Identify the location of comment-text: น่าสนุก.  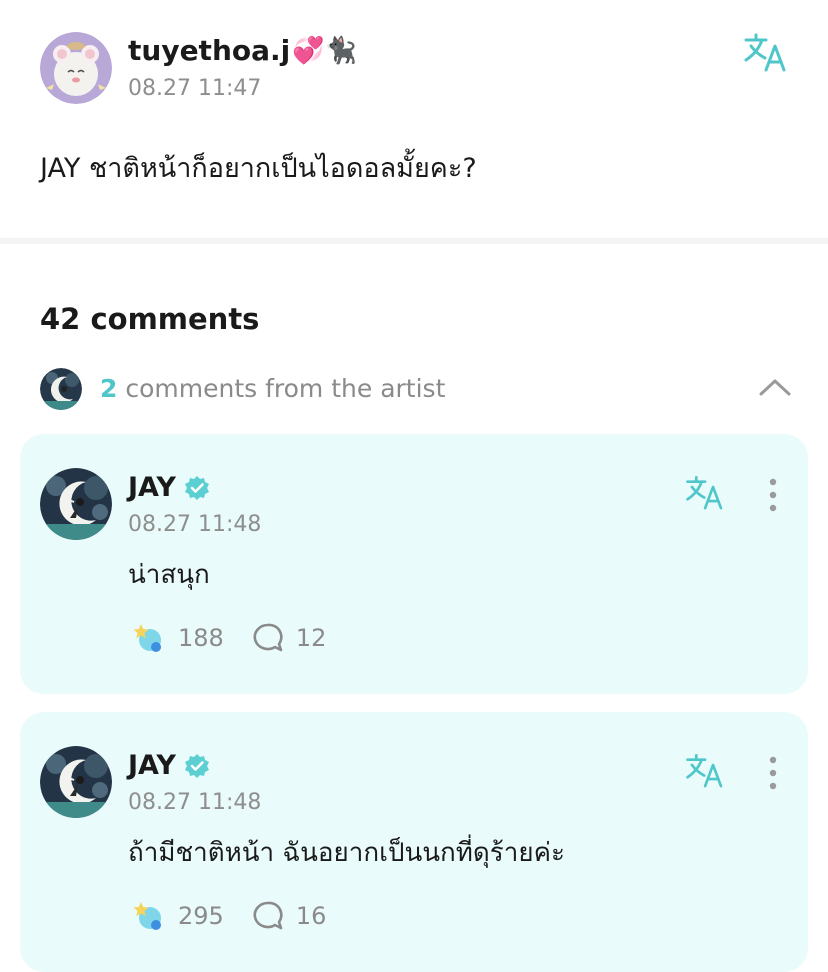
(169, 575).